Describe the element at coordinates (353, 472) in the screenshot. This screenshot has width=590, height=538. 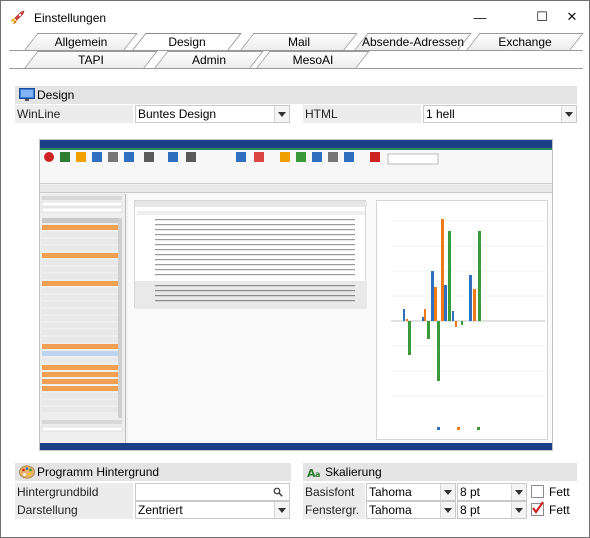
I see `scaling-section-title: Skalierung` at that location.